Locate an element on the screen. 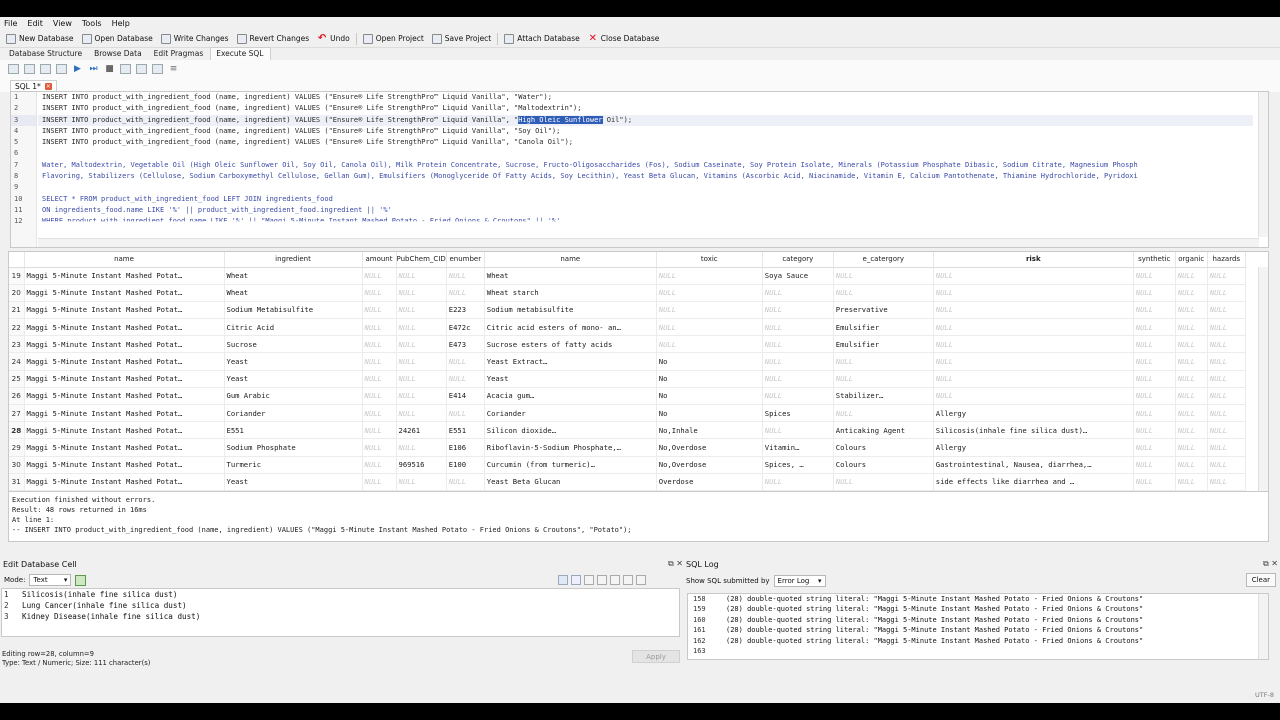 The image size is (1280, 720). table-cell: E551 is located at coordinates (293, 430).